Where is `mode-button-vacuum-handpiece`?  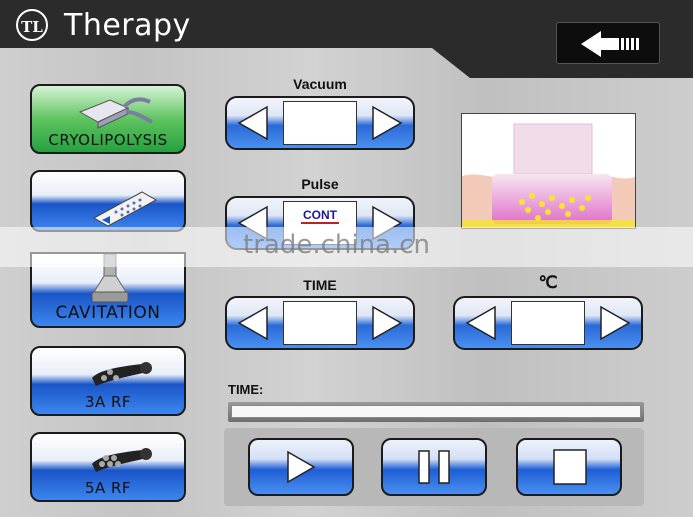
mode-button-vacuum-handpiece is located at coordinates (108, 201).